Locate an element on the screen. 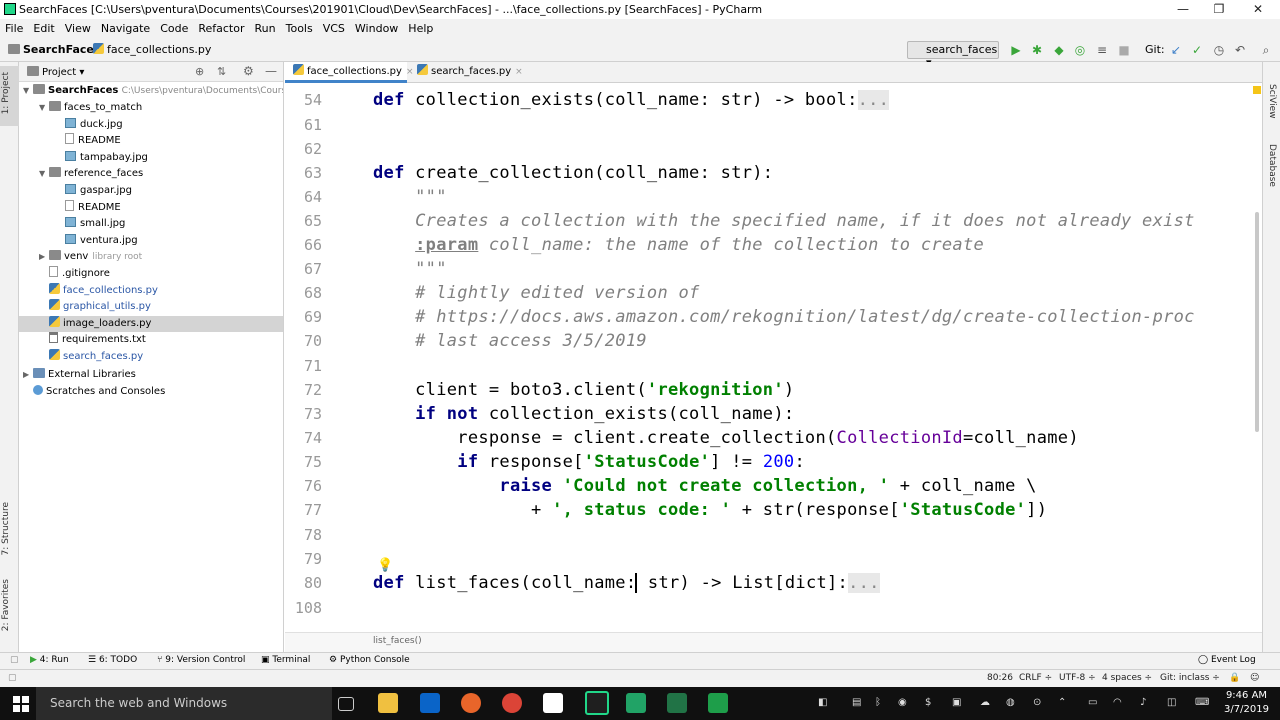 The height and width of the screenshot is (720, 1280). line-number: 80 is located at coordinates (302, 583).